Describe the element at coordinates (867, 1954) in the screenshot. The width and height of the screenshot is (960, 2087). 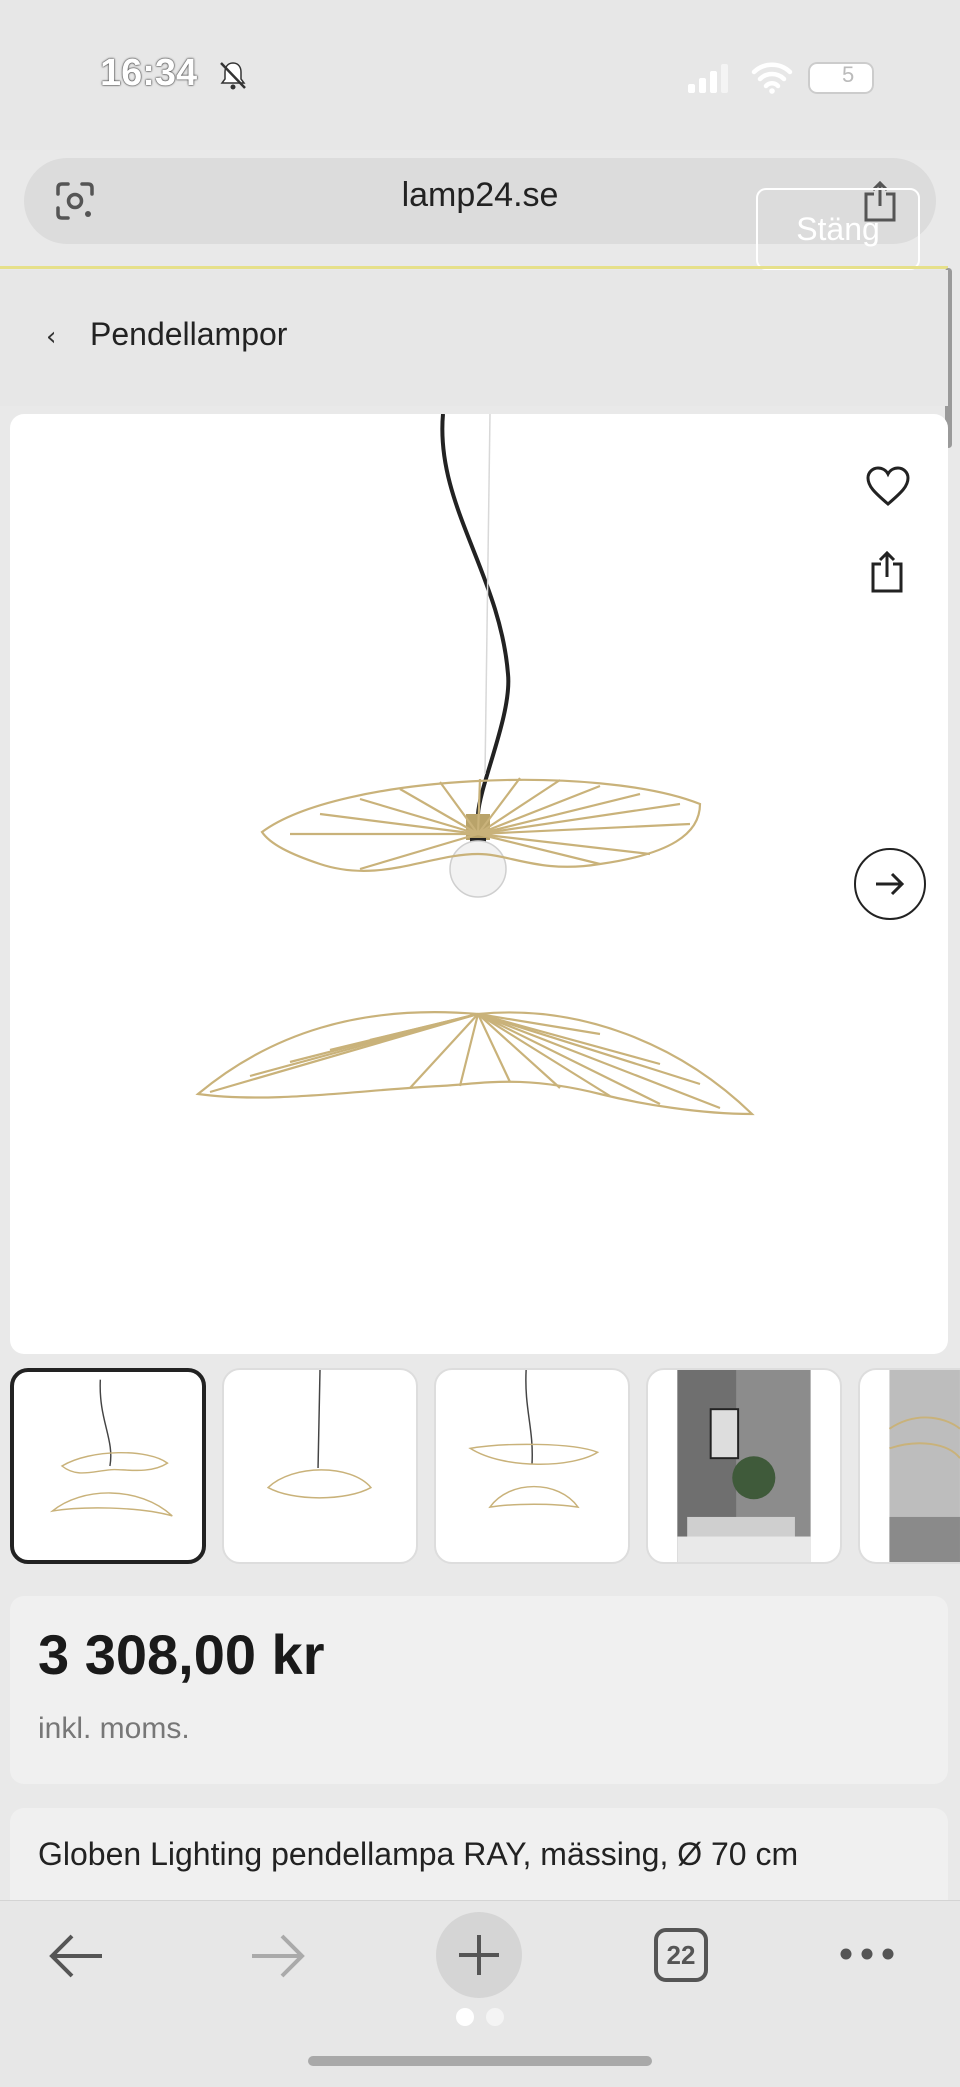
I see `more-icon` at that location.